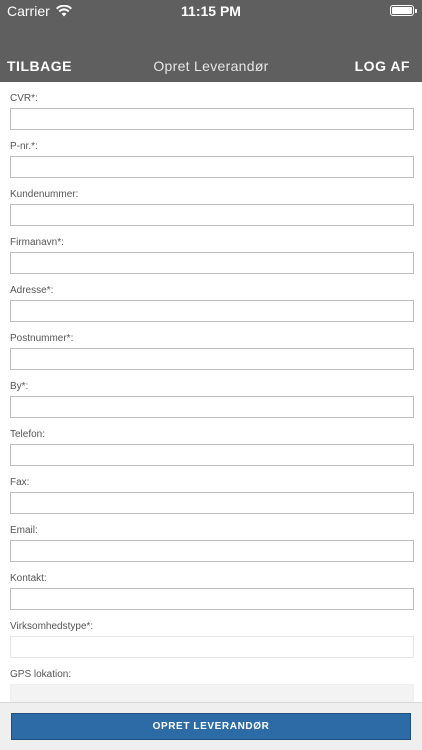 This screenshot has width=422, height=750. I want to click on field-label-by: By*:, so click(19, 386).